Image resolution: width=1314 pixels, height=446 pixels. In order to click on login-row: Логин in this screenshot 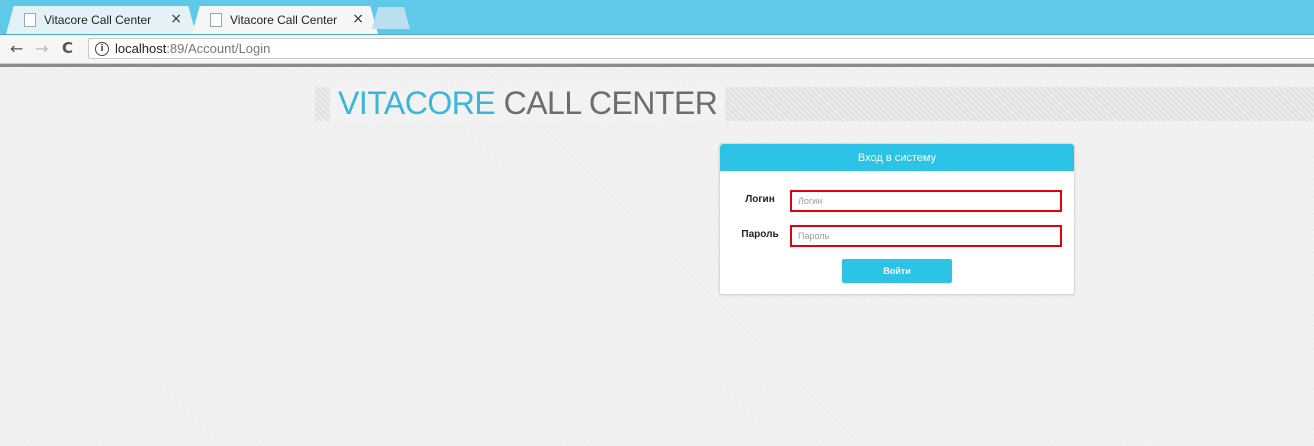, I will do `click(897, 201)`.